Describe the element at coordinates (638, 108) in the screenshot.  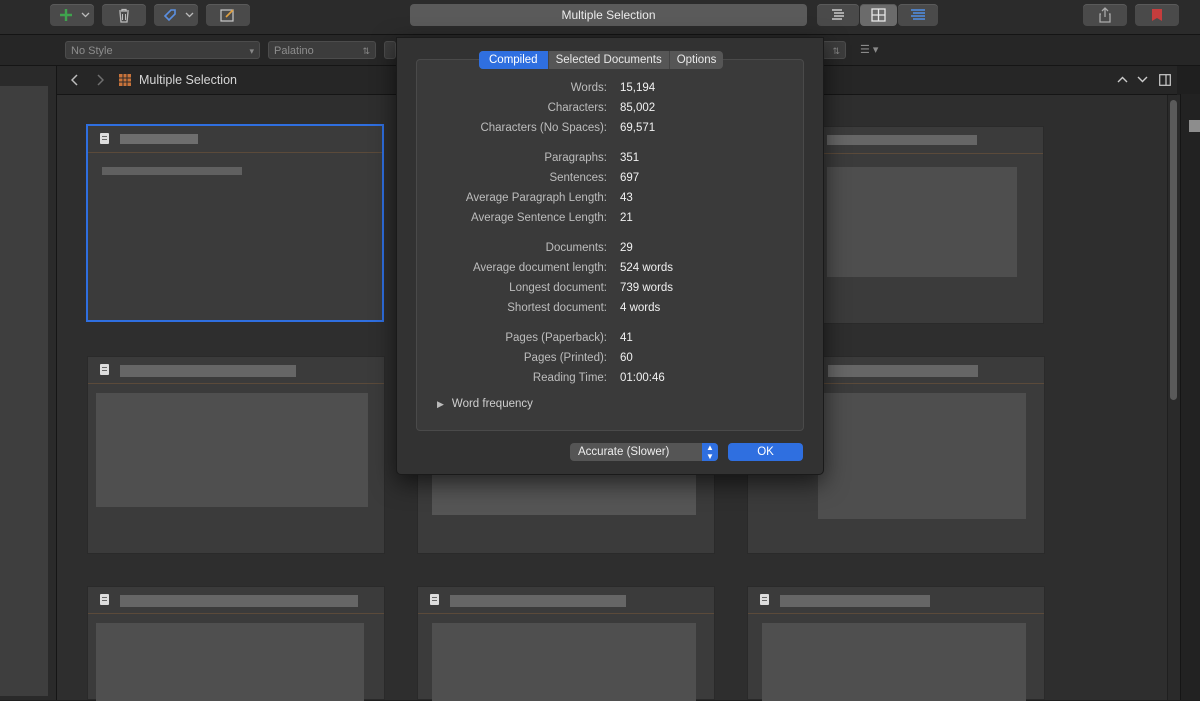
I see `stat-value: 85,002` at that location.